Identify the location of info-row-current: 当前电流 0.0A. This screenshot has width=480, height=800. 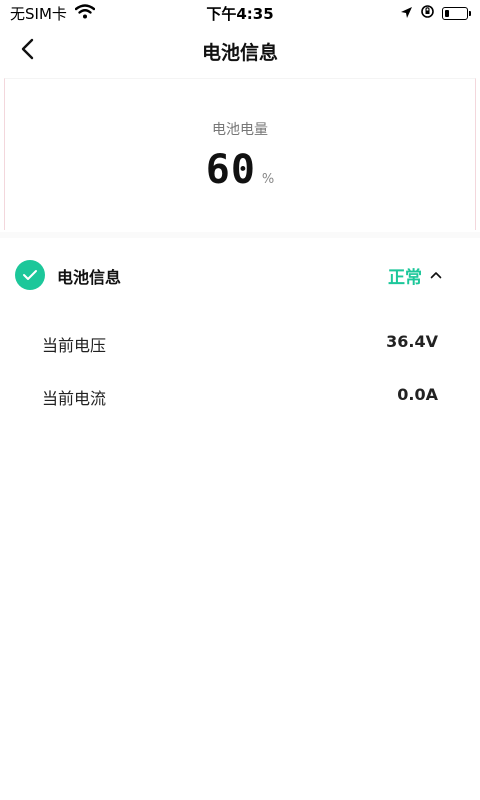
(240, 395).